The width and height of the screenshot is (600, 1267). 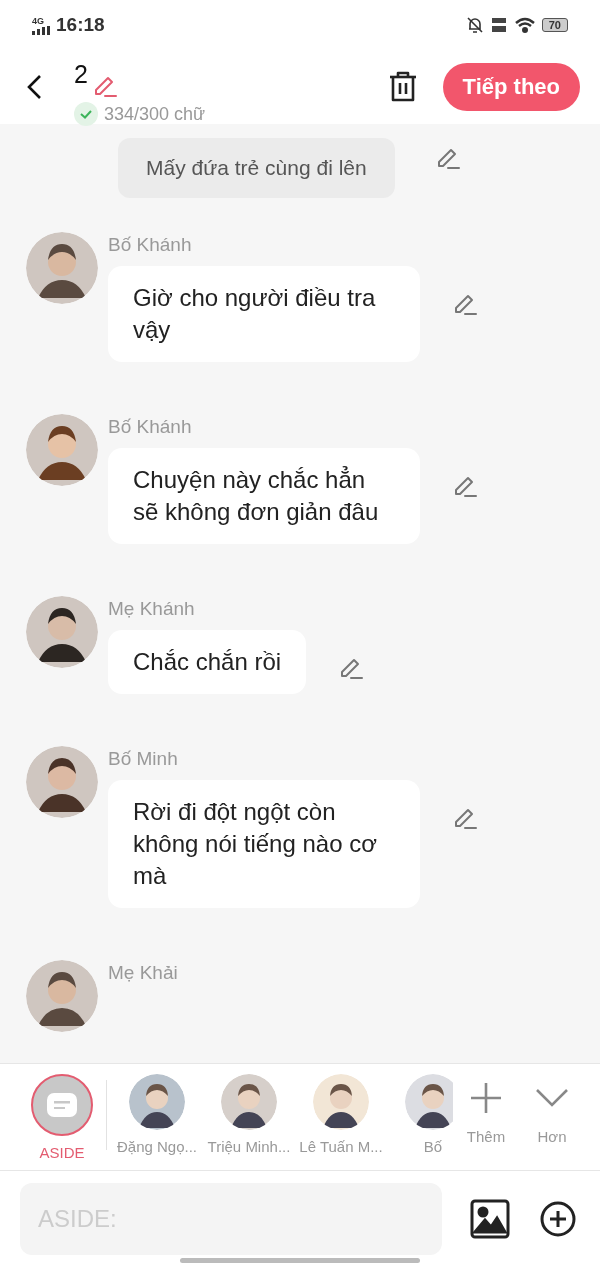 What do you see at coordinates (511, 87) in the screenshot?
I see `next-button: Tiếp theo` at bounding box center [511, 87].